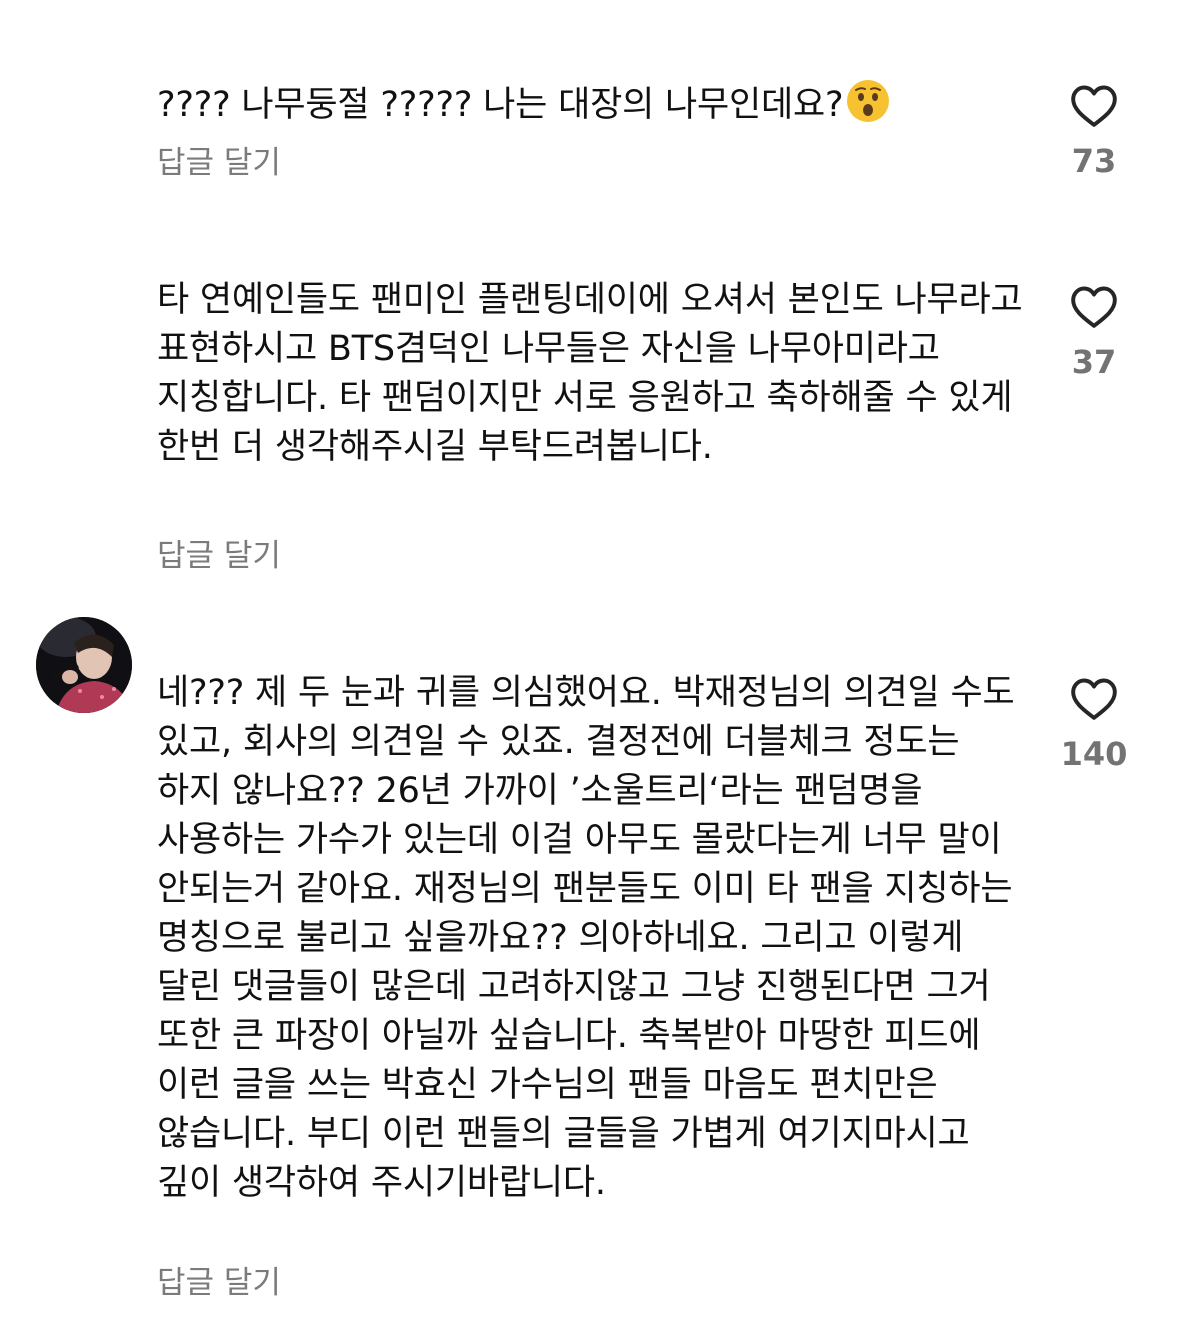 This screenshot has height=1333, width=1178. I want to click on like-group: 140, so click(1094, 724).